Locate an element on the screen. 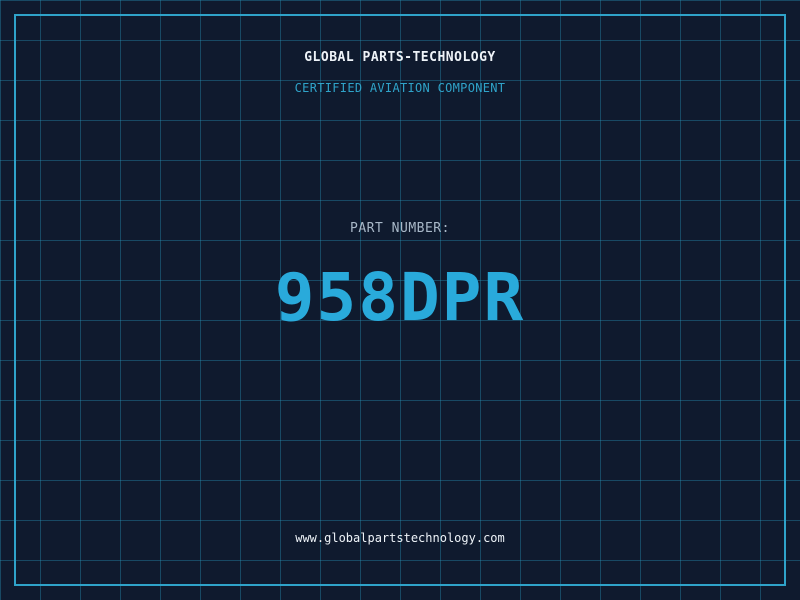 Image resolution: width=800 pixels, height=600 pixels. certification-subtitle: CERTIFIED AVIATION COMPONENT is located at coordinates (400, 88).